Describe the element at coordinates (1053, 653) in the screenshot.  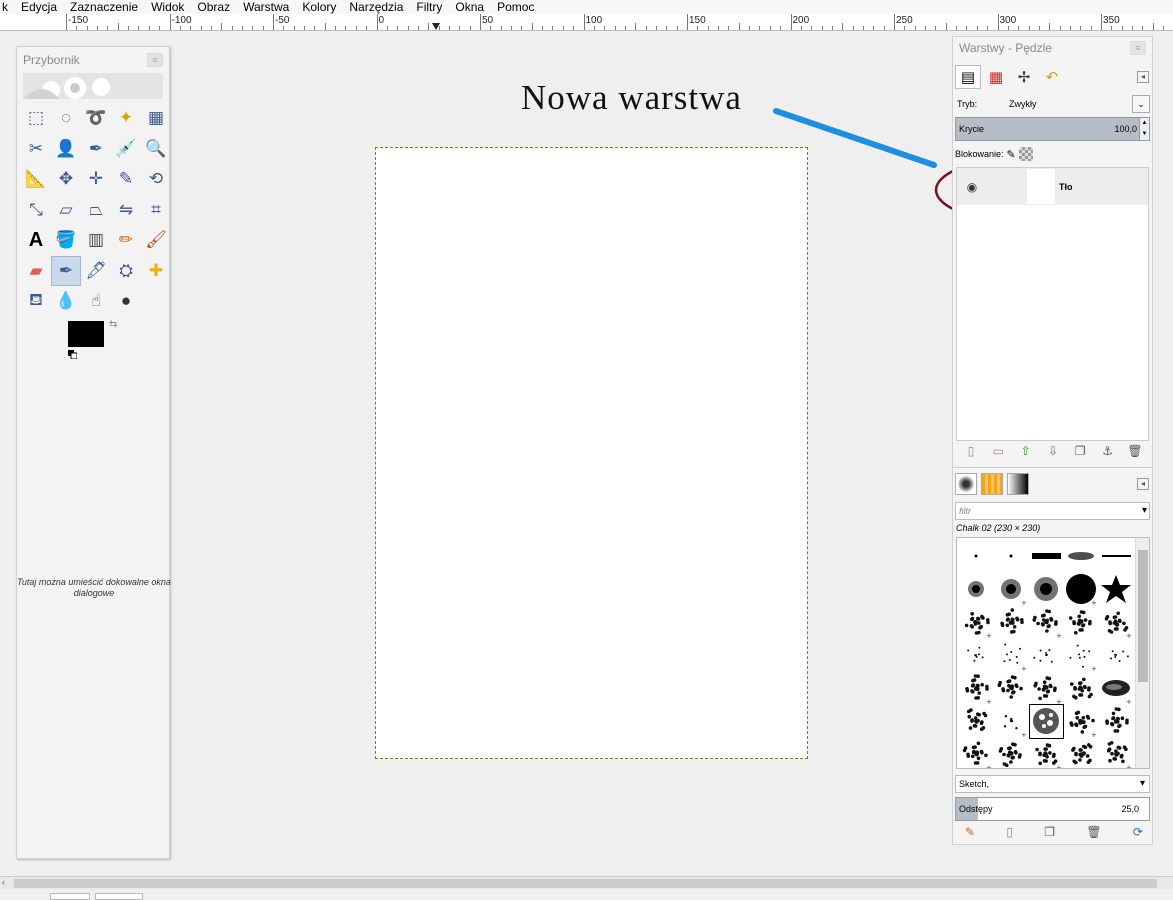
I see `brushes-grid: + + + + + + + + + + + + + + +` at that location.